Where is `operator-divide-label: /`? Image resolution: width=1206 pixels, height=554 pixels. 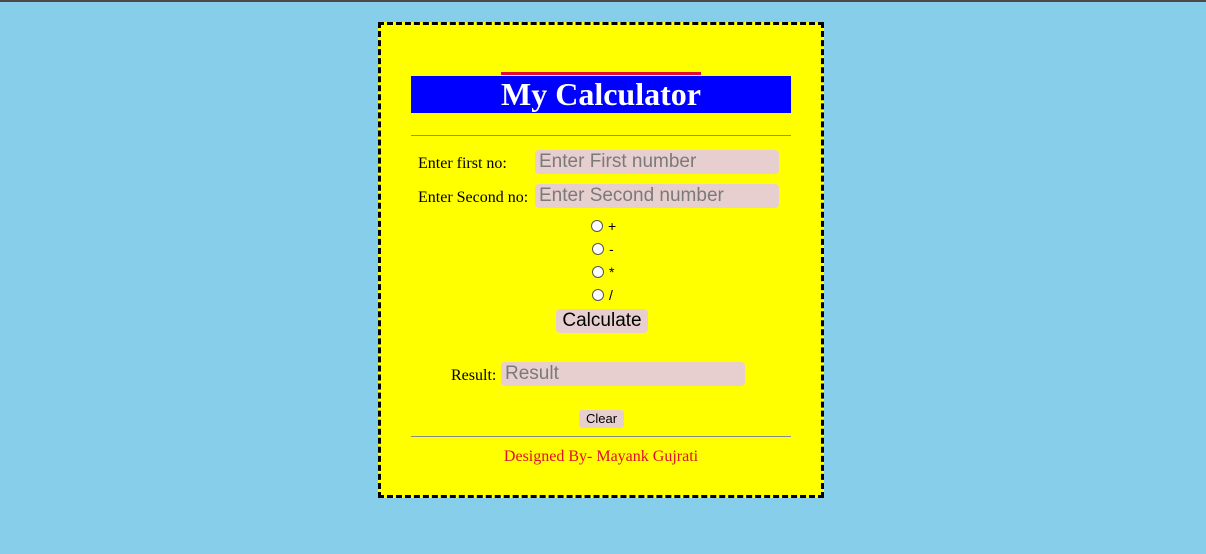
operator-divide-label: / is located at coordinates (611, 295).